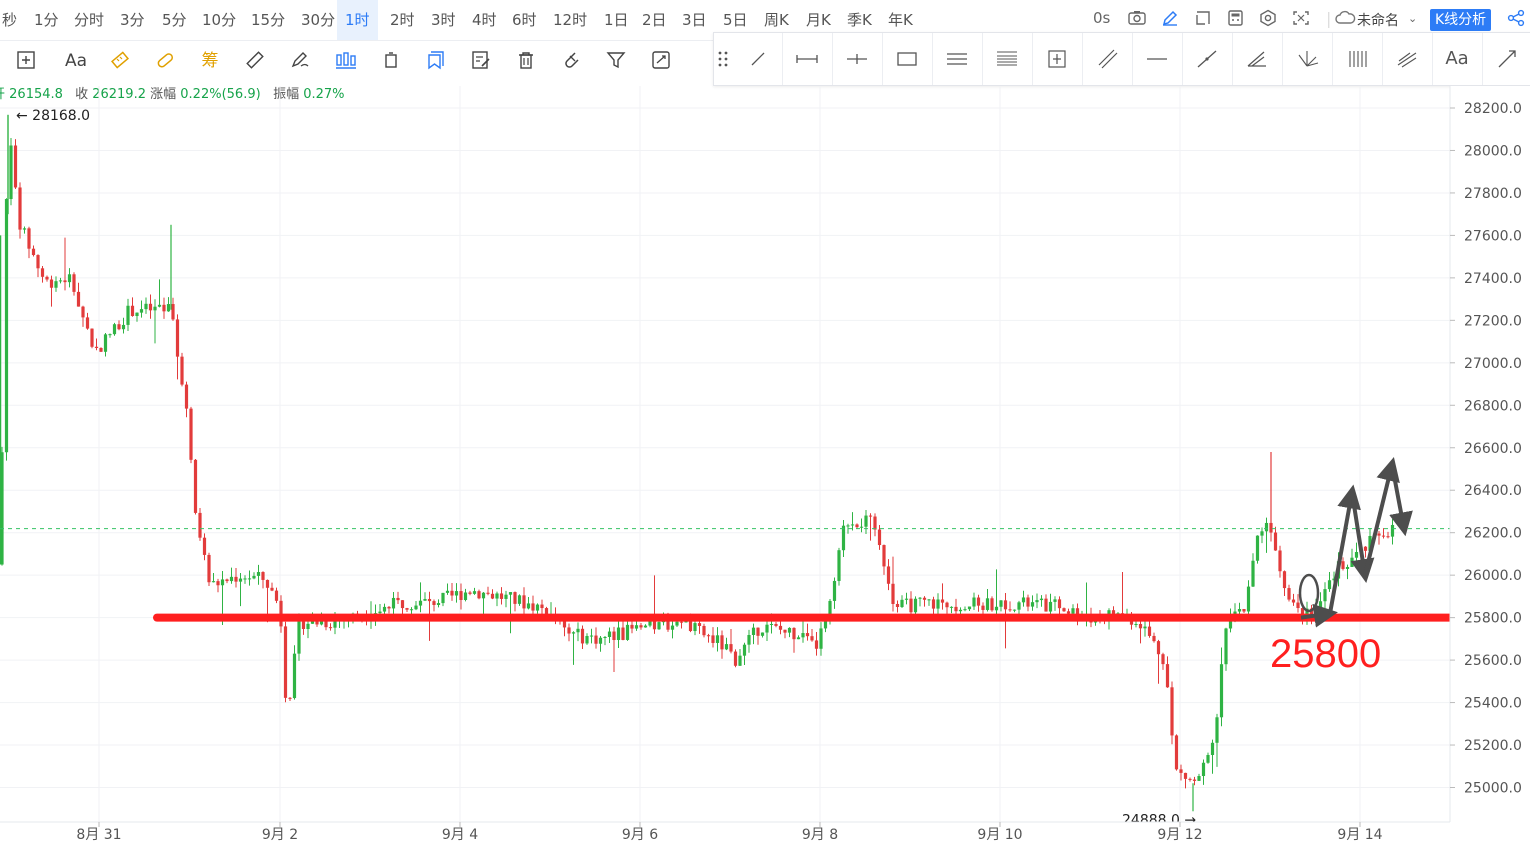 The image size is (1530, 858). Describe the element at coordinates (1381, 516) in the screenshot. I see `zigzag-arrow` at that location.